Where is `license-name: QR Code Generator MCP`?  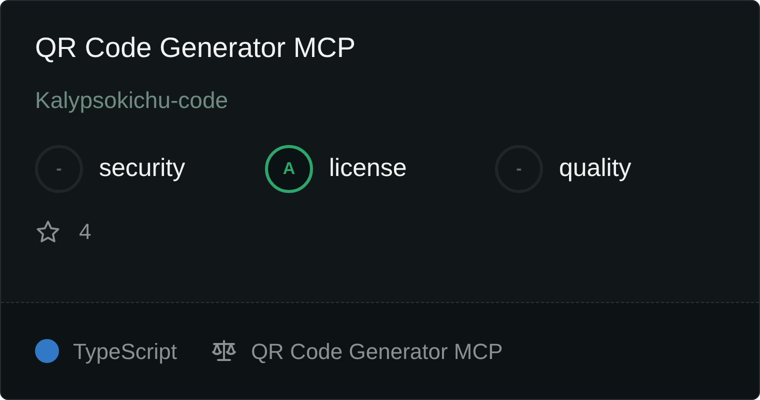 license-name: QR Code Generator MCP is located at coordinates (376, 352).